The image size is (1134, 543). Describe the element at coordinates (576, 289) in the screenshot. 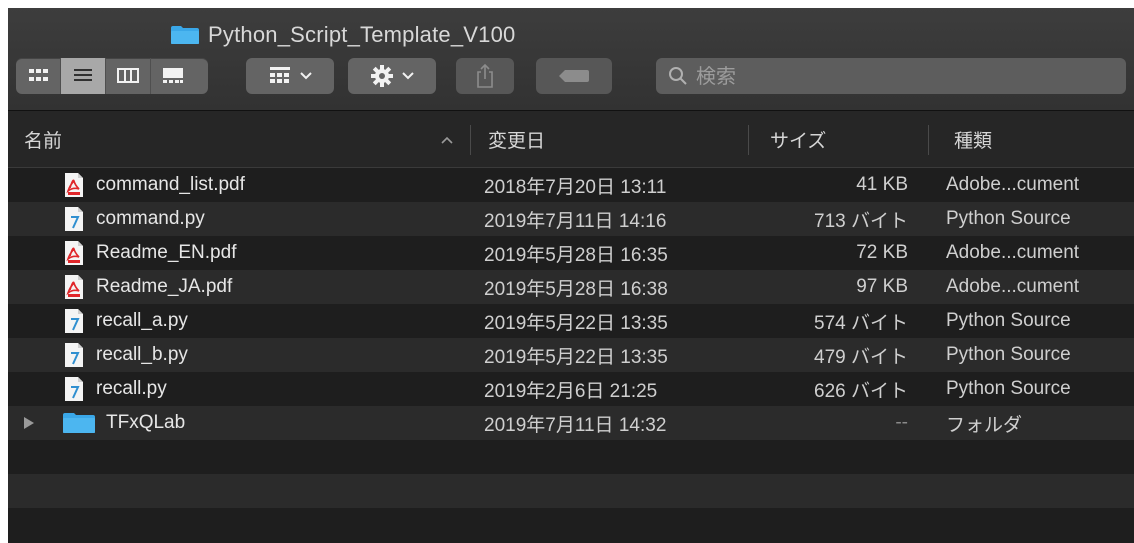

I see `file-date: 2019年5月28日 16:38` at that location.